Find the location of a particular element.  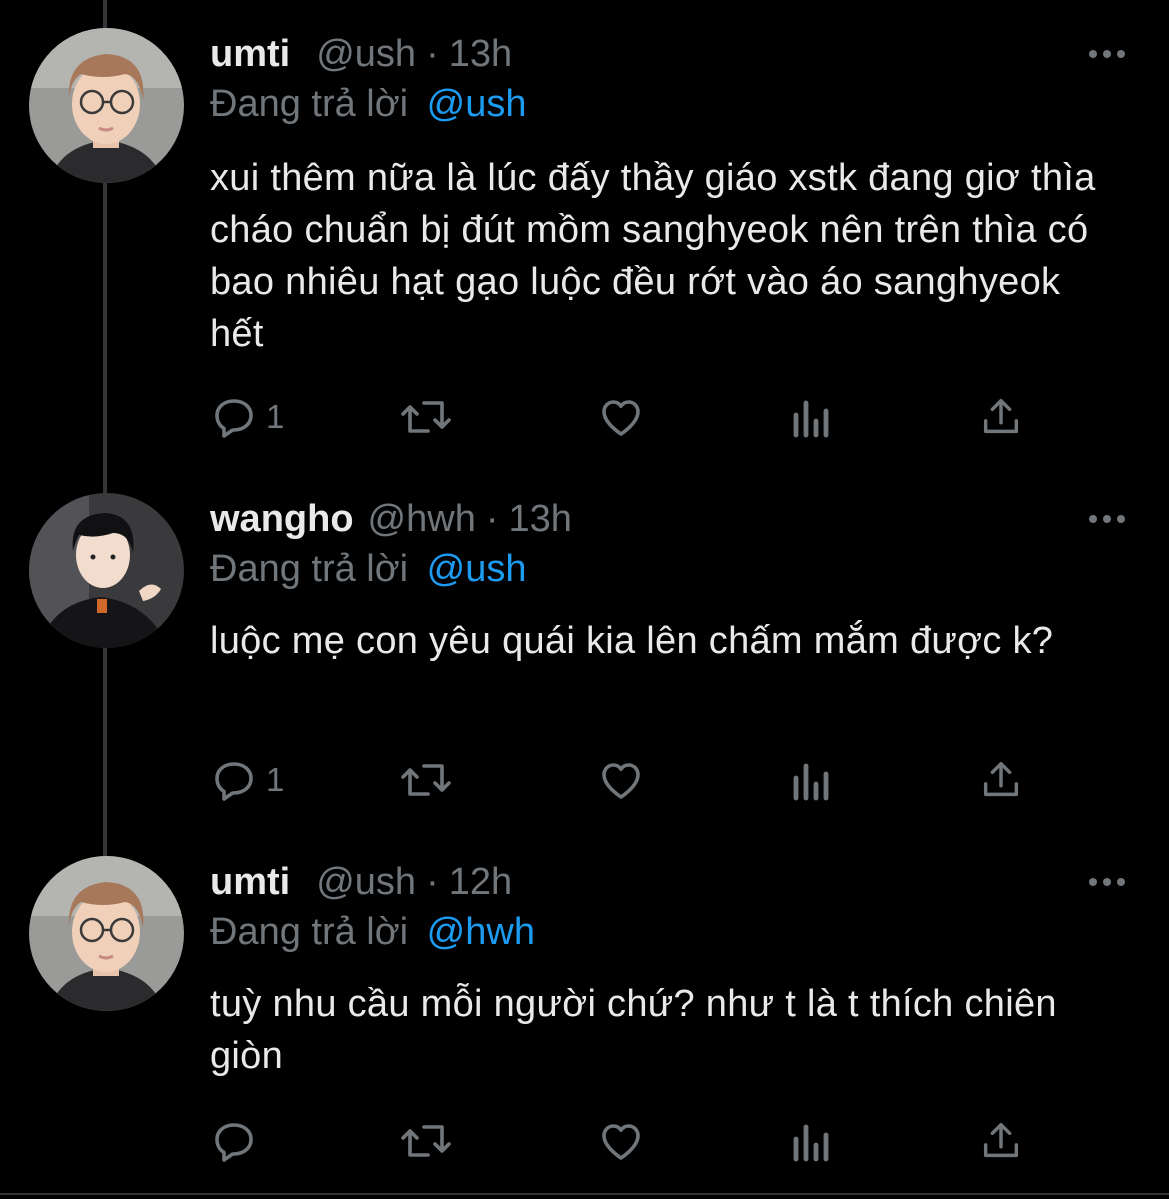

tweet-header: umti @ush · 12h is located at coordinates (361, 882).